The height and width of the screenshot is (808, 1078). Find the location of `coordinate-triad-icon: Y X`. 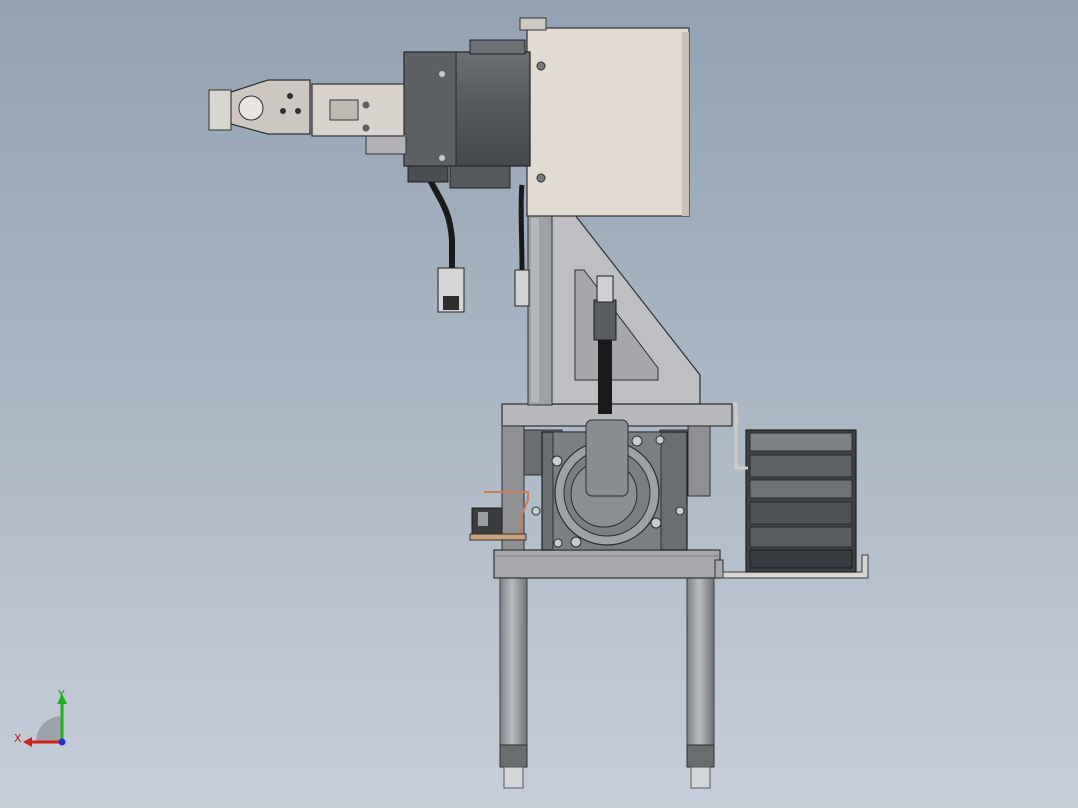

coordinate-triad-icon: Y X is located at coordinates (49, 721).